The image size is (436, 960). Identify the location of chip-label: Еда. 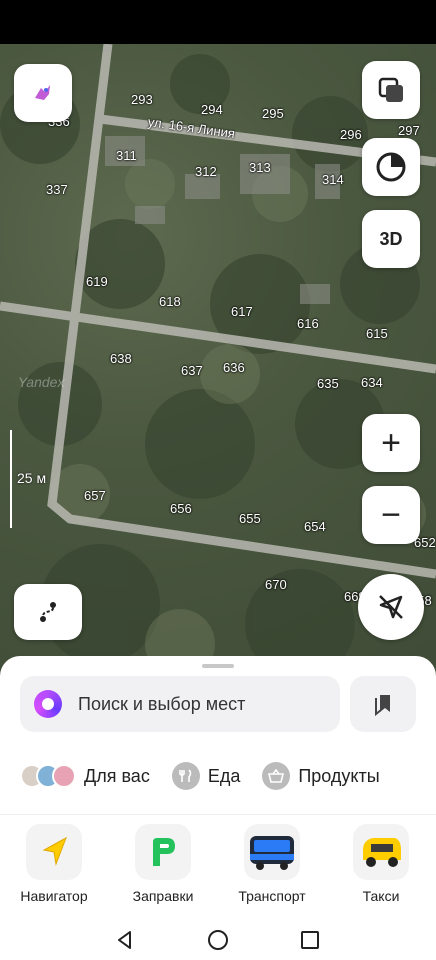
(224, 775).